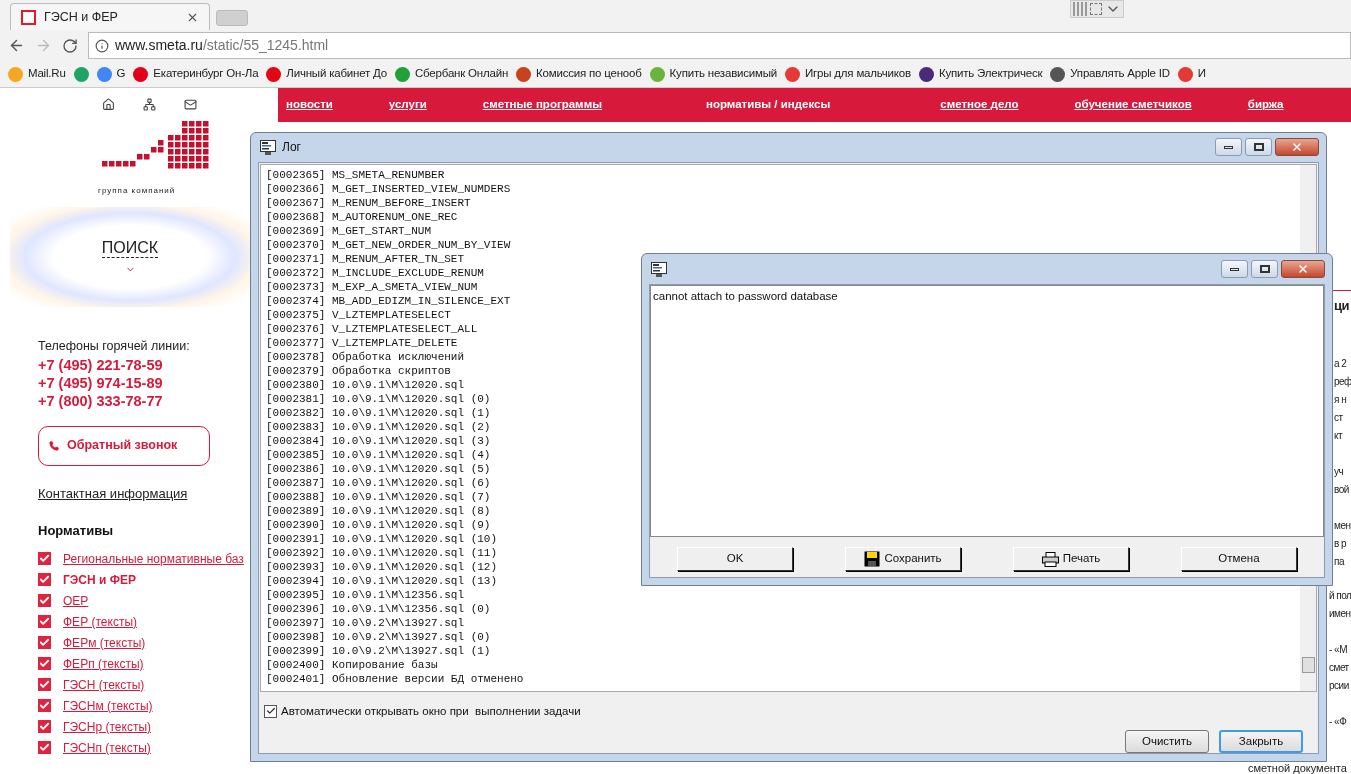  I want to click on phone-icon, so click(54, 445).